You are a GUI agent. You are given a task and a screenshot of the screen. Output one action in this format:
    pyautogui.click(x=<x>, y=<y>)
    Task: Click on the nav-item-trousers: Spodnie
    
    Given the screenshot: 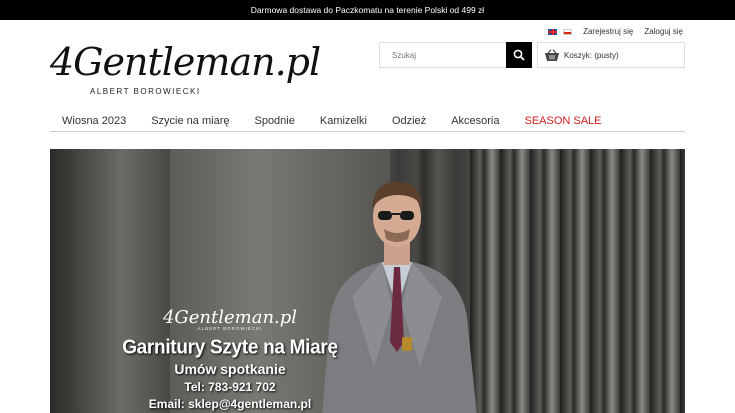 What is the action you would take?
    pyautogui.click(x=274, y=123)
    